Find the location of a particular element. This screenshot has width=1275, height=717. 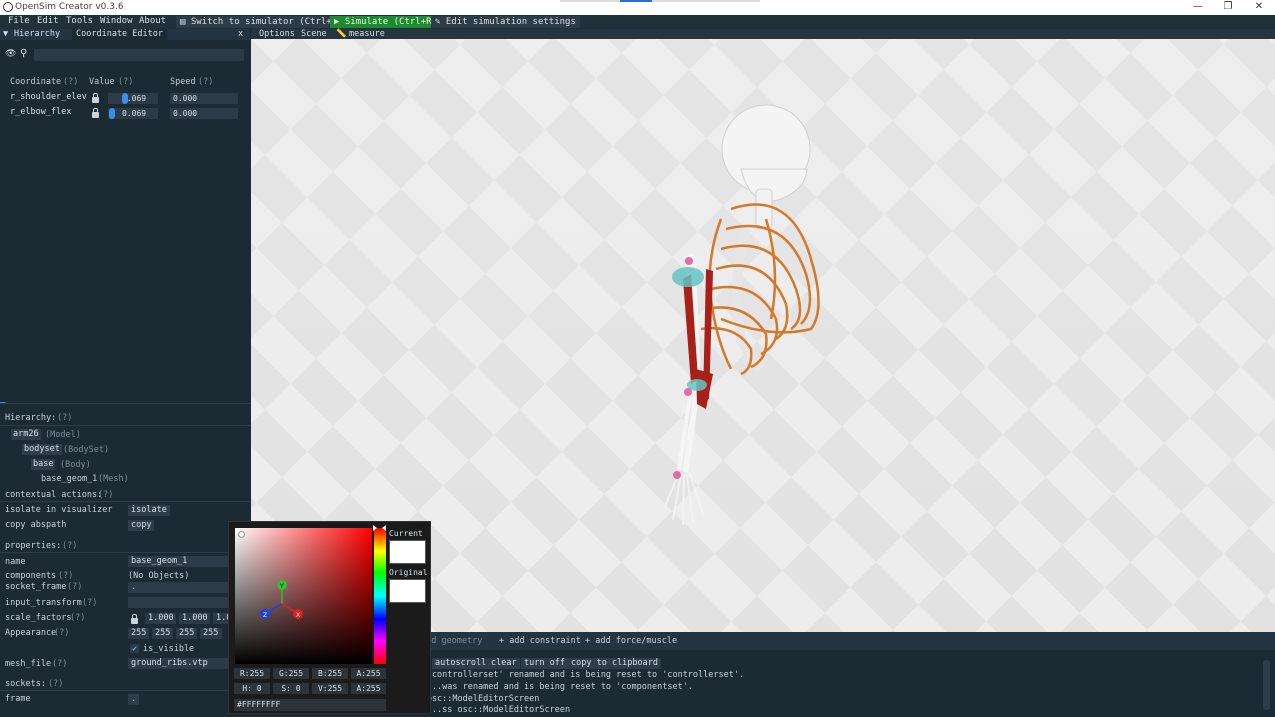

blue-input: B:255 is located at coordinates (330, 673).